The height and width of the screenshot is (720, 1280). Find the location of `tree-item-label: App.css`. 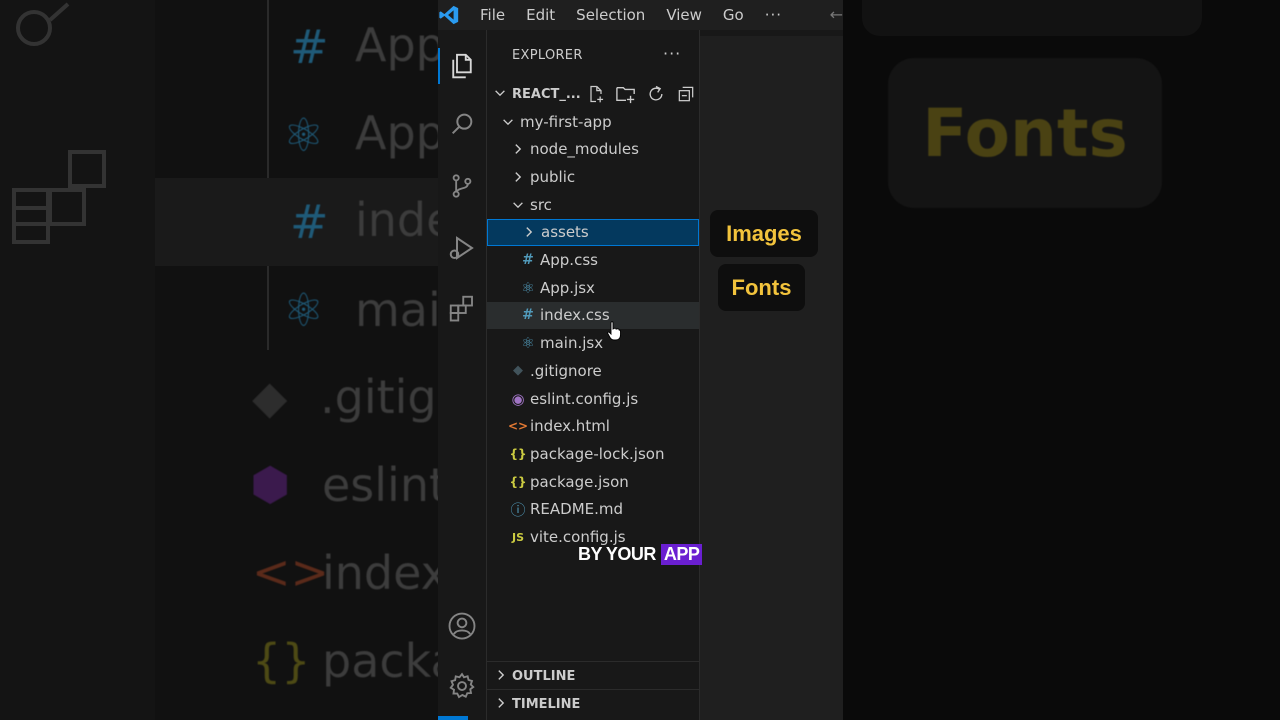

tree-item-label: App.css is located at coordinates (569, 260).